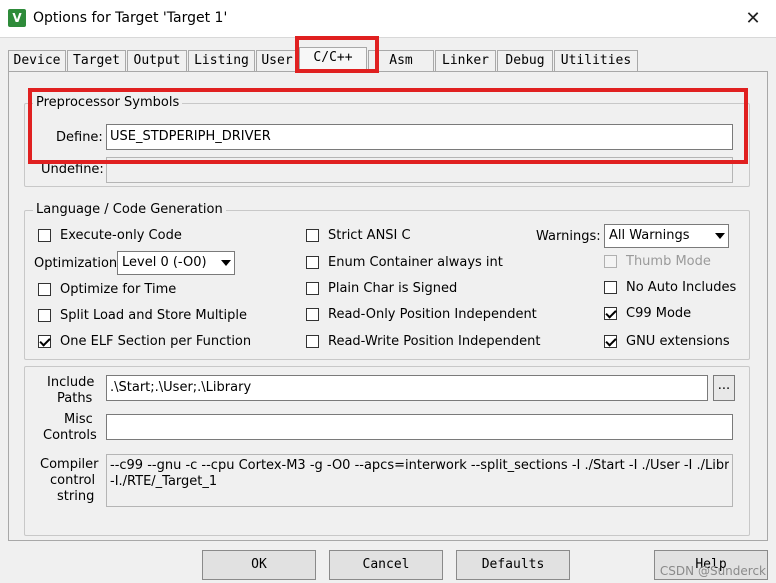 Image resolution: width=776 pixels, height=583 pixels. Describe the element at coordinates (69, 464) in the screenshot. I see `compiler-label-line1: Compiler` at that location.